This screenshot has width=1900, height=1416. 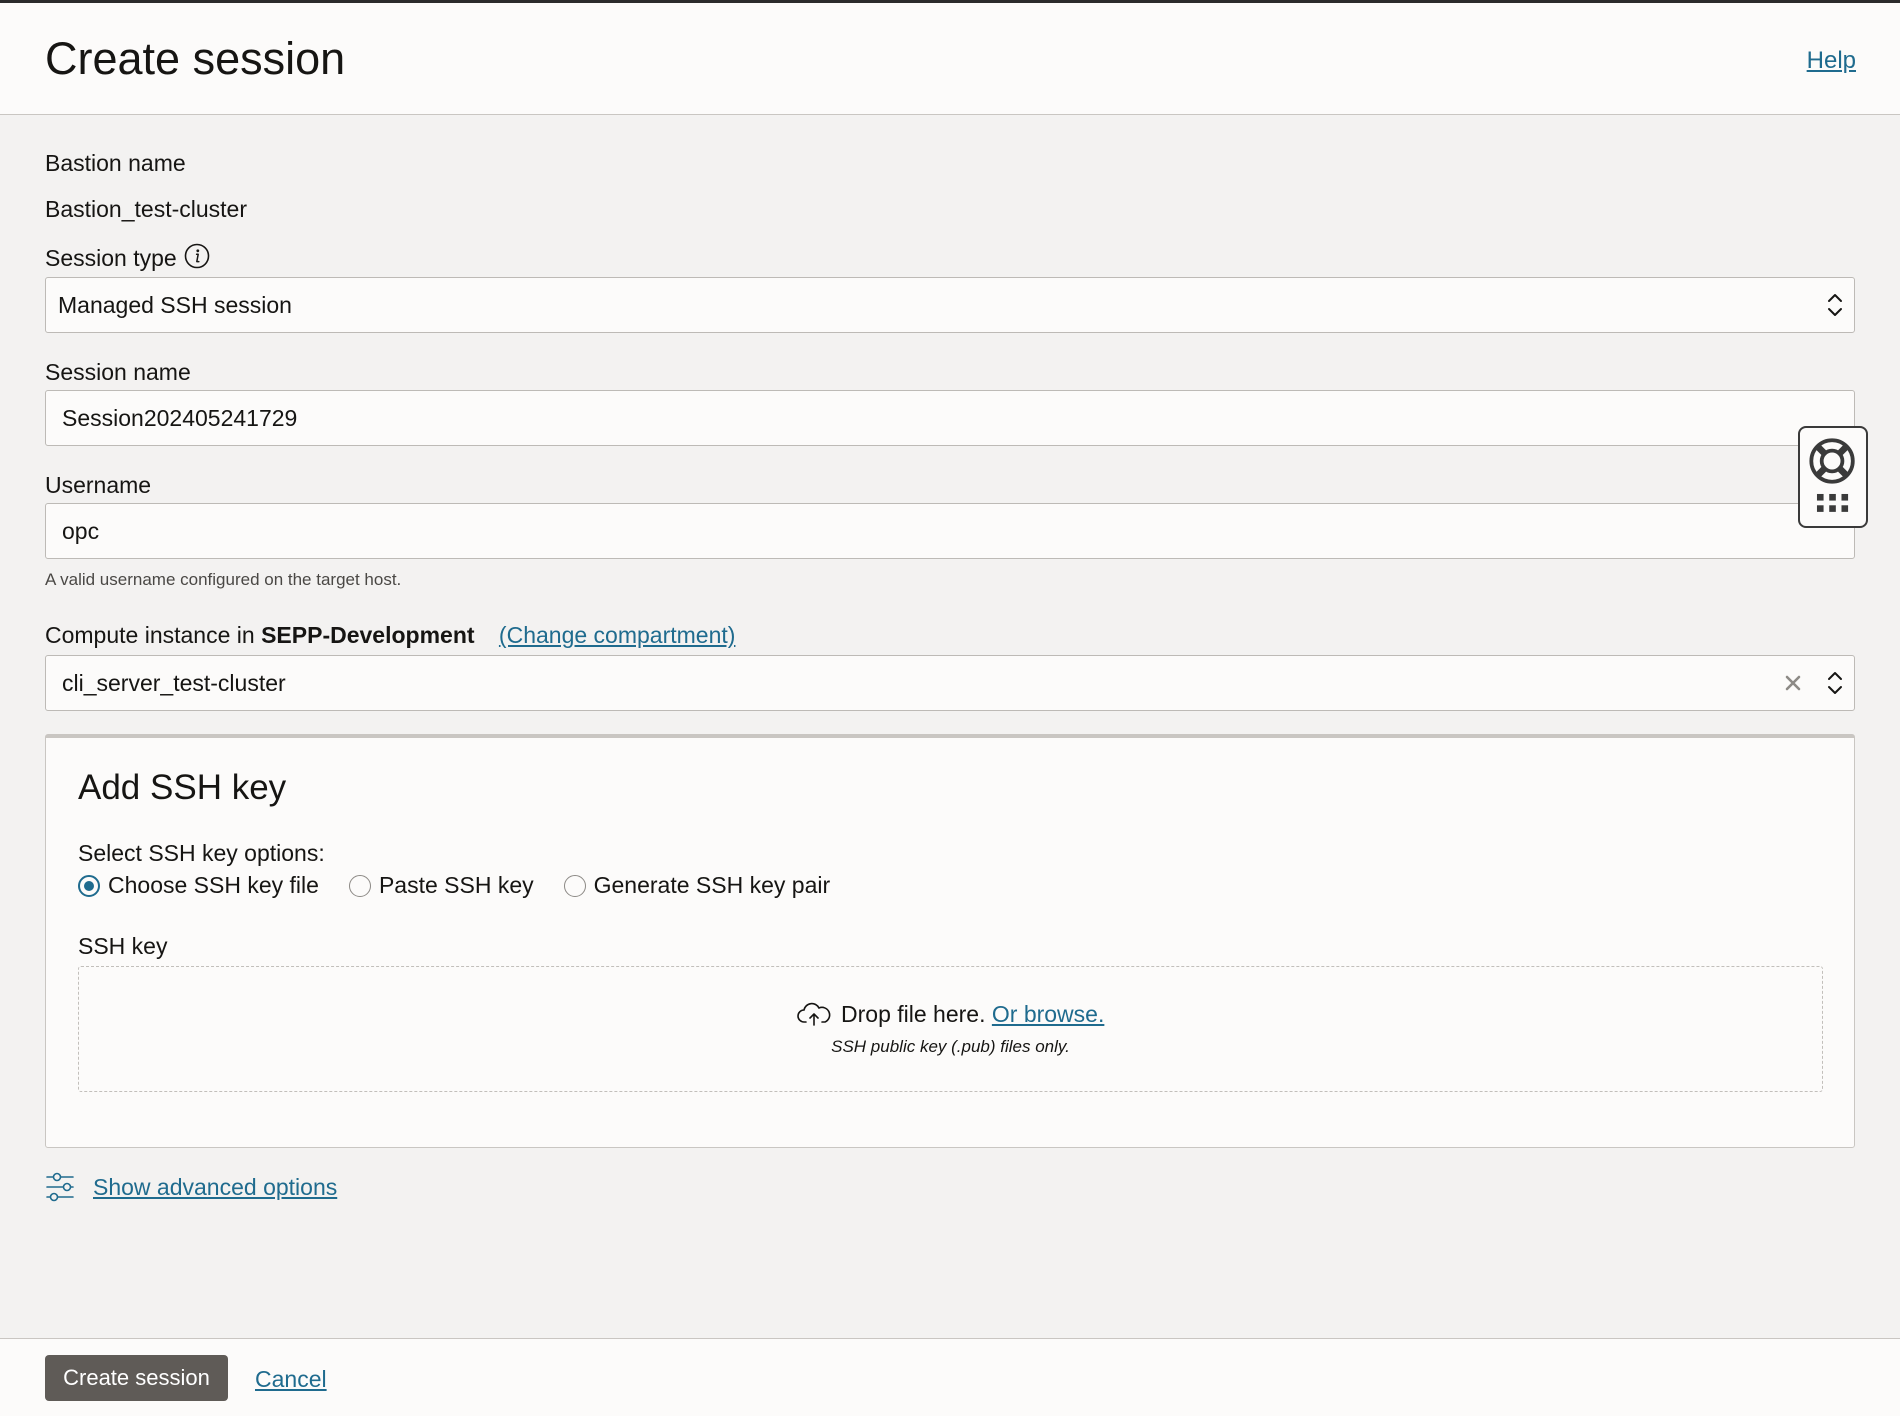 I want to click on bastion-name-label: Bastion name, so click(x=115, y=163).